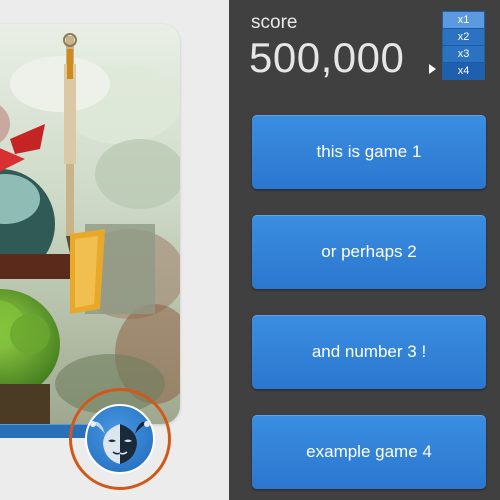  Describe the element at coordinates (274, 22) in the screenshot. I see `score-label: score` at that location.